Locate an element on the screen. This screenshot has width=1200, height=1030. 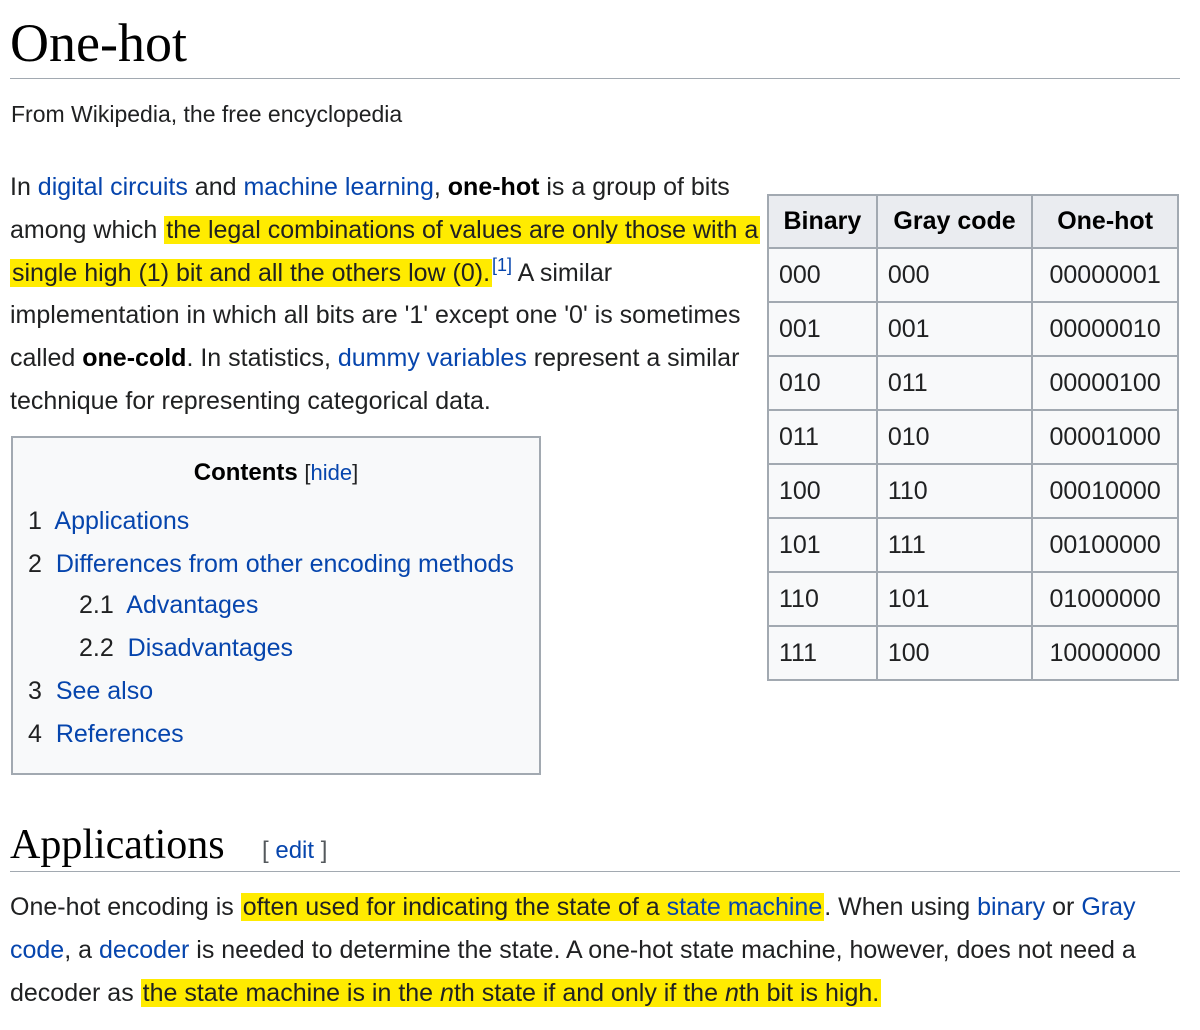
cell-gray-code: 010 is located at coordinates (954, 437).